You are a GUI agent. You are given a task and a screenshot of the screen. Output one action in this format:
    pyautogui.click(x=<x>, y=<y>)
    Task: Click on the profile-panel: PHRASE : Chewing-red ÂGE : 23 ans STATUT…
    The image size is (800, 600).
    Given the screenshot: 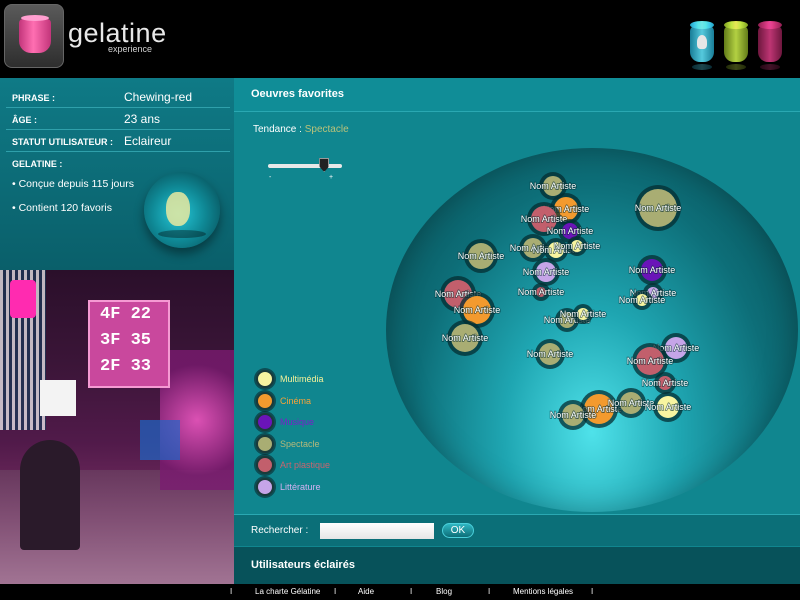 What is the action you would take?
    pyautogui.click(x=117, y=174)
    